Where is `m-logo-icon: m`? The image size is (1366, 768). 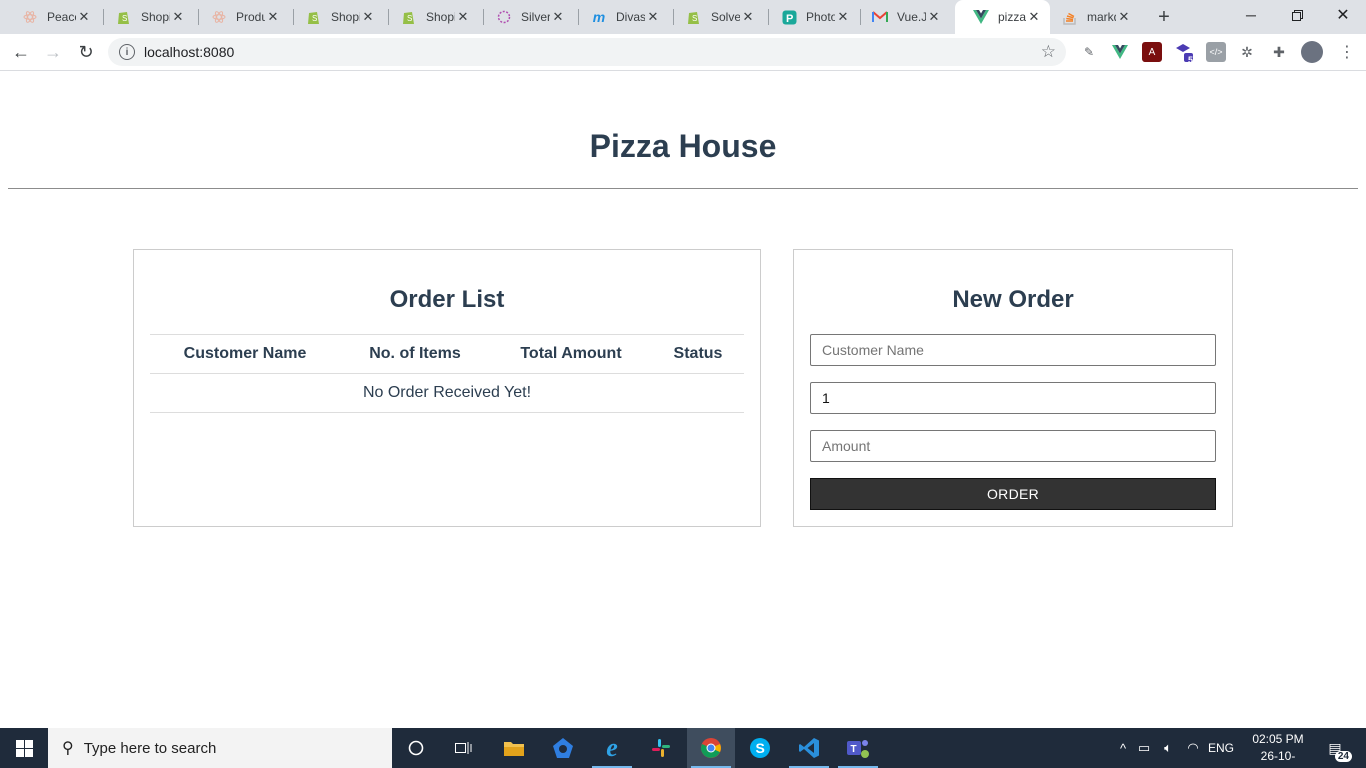 m-logo-icon: m is located at coordinates (599, 17).